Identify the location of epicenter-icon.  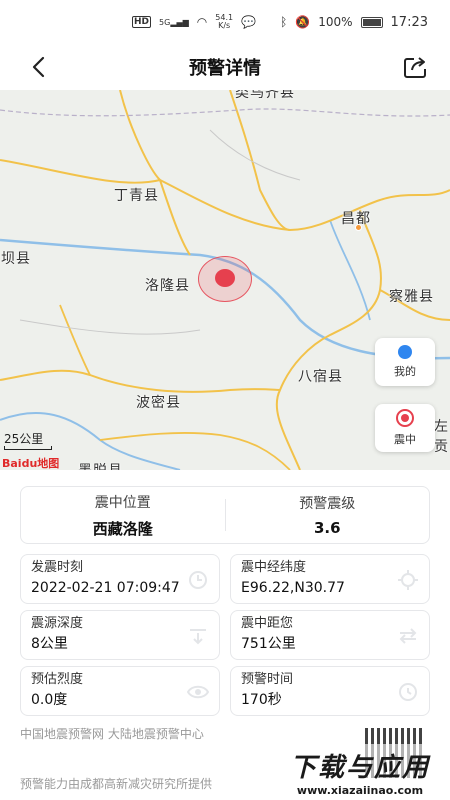
(405, 418).